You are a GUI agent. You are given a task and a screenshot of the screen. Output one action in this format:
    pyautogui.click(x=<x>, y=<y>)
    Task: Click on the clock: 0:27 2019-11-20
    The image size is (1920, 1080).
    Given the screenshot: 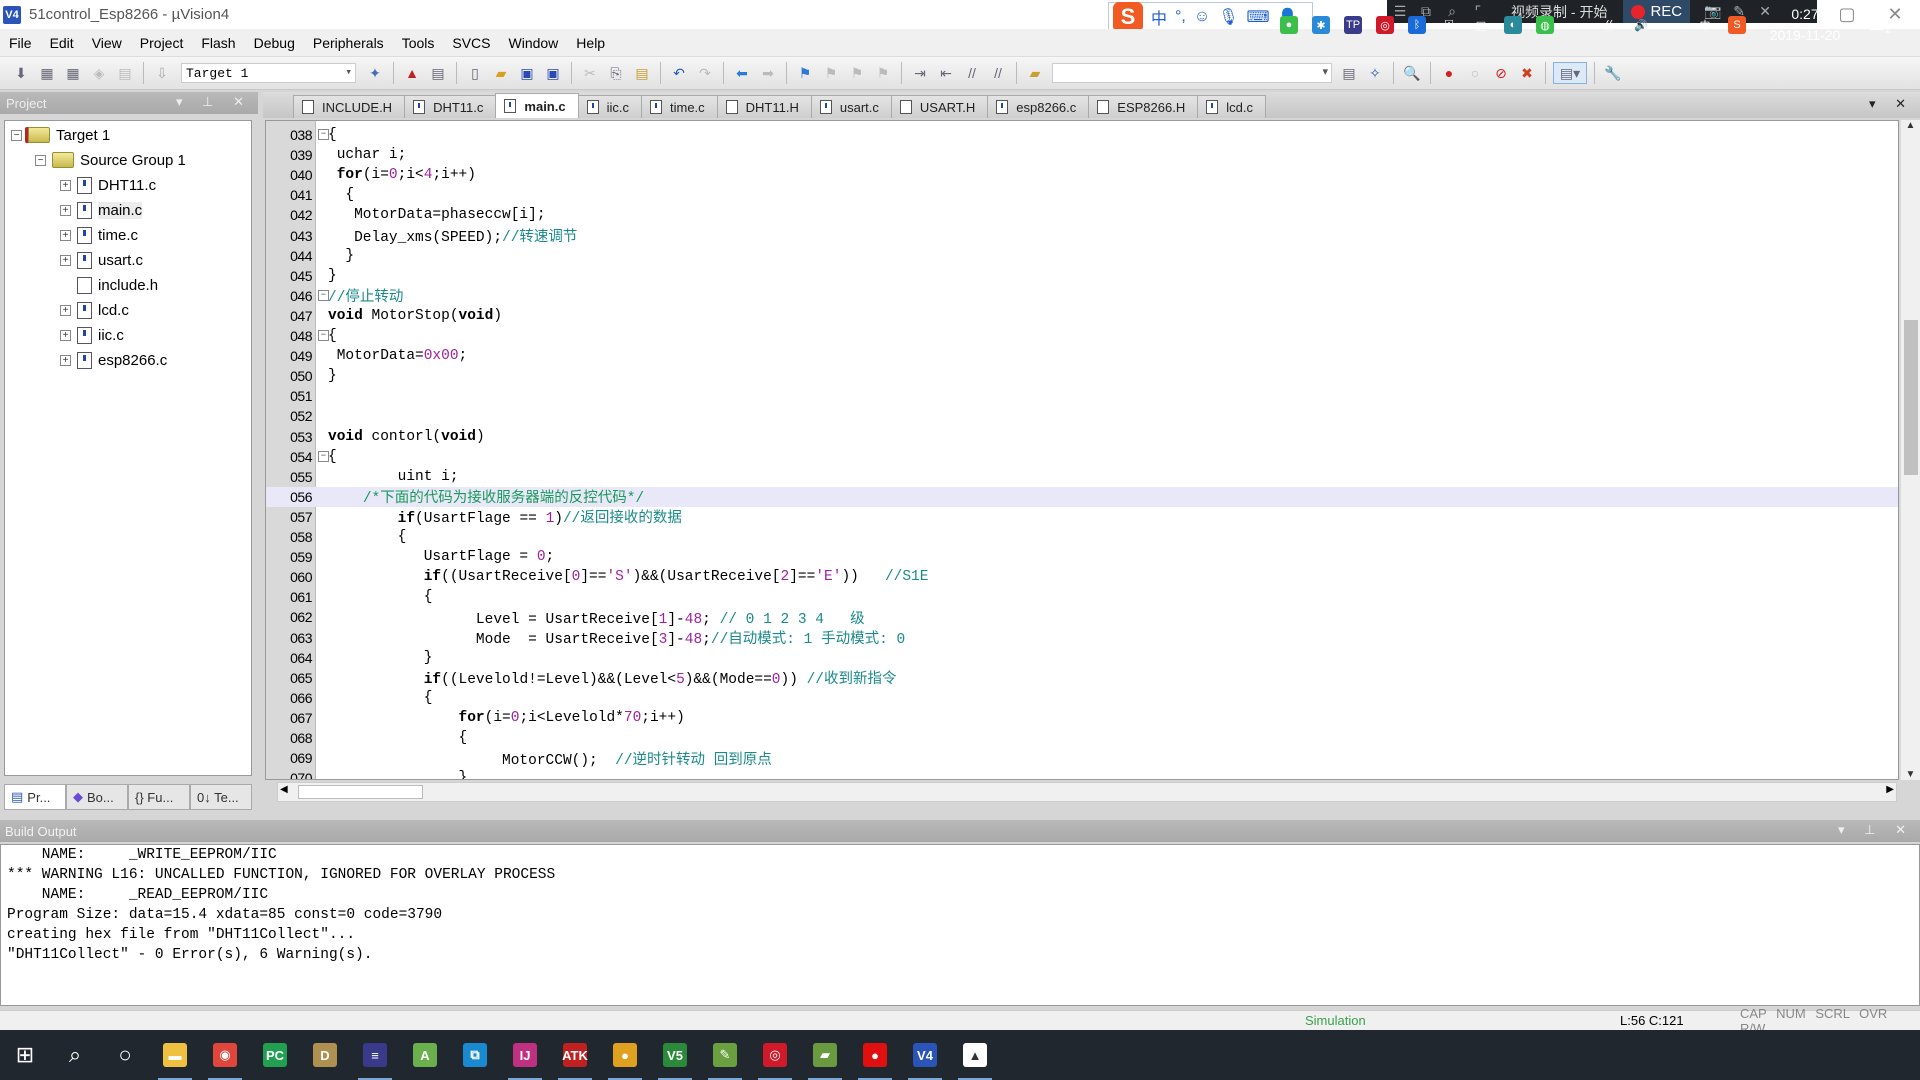 What is the action you would take?
    pyautogui.click(x=1805, y=25)
    